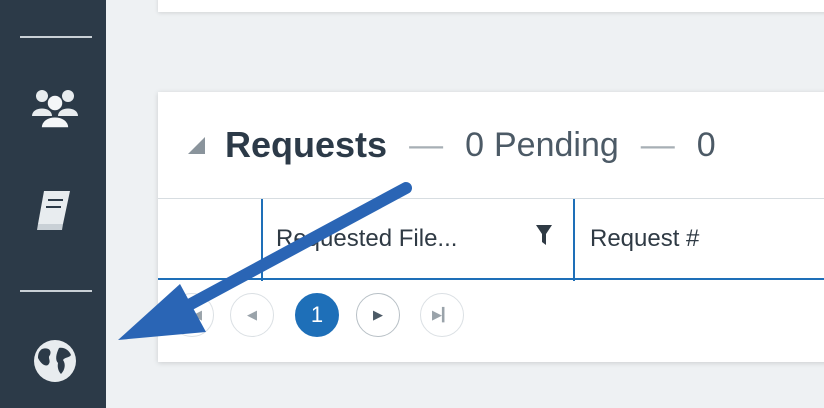 Image resolution: width=824 pixels, height=408 pixels. Describe the element at coordinates (55, 108) in the screenshot. I see `users-icon` at that location.